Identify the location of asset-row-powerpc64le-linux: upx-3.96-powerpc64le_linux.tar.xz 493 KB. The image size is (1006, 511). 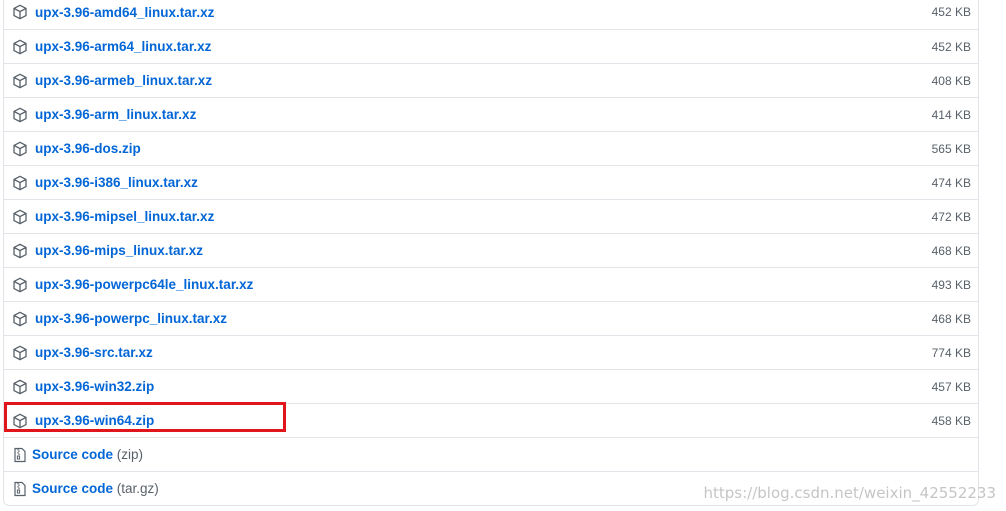
(491, 284).